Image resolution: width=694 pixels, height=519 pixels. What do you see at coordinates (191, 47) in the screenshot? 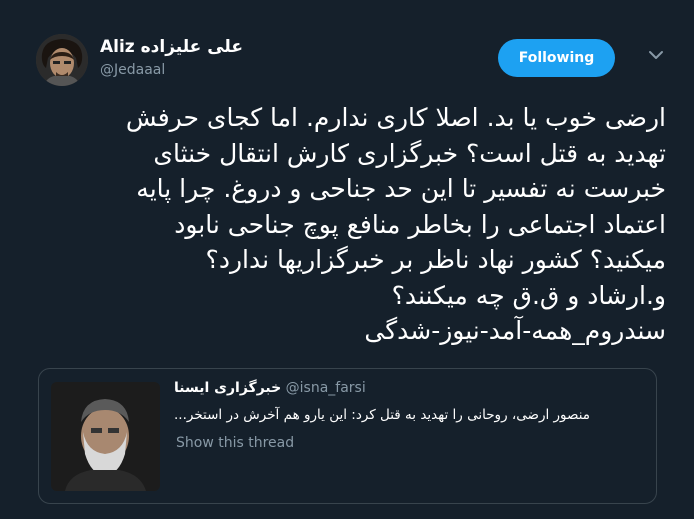
I see `author-name-persian: علی علیزاده` at bounding box center [191, 47].